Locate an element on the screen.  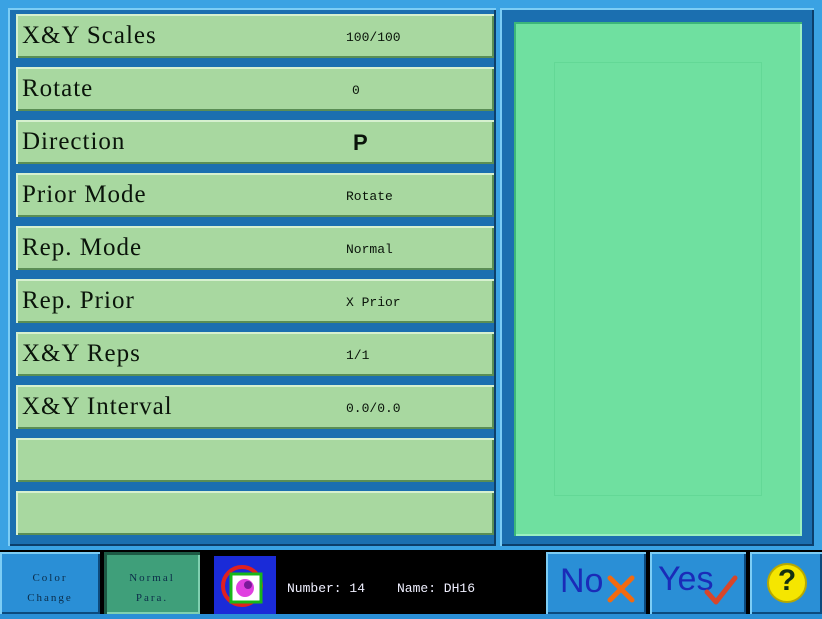
param-label: X&Y Reps is located at coordinates (81, 353).